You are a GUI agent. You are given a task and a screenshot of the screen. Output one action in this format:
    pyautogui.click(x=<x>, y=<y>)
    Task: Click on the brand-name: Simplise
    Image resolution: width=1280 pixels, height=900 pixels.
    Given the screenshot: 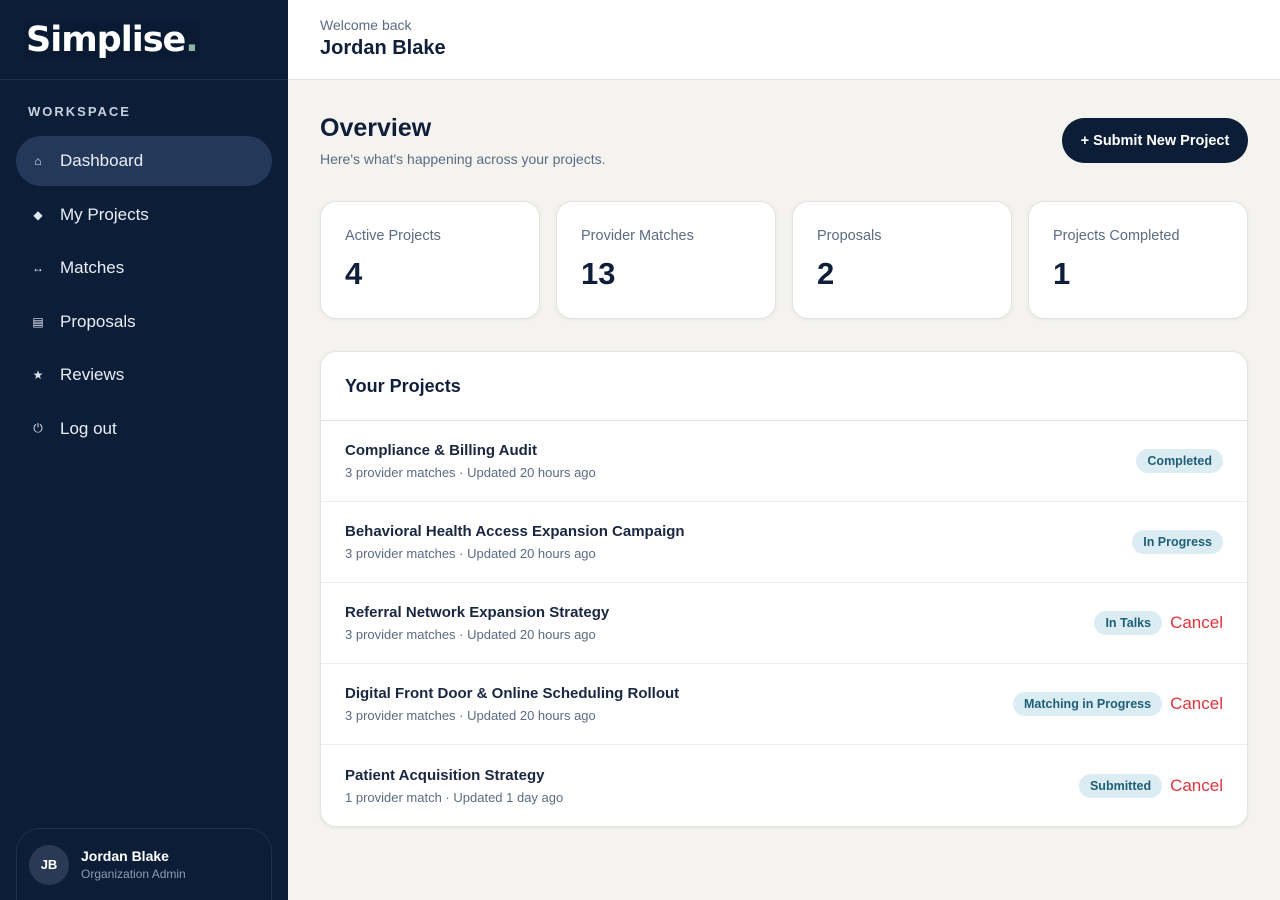 What is the action you would take?
    pyautogui.click(x=106, y=39)
    